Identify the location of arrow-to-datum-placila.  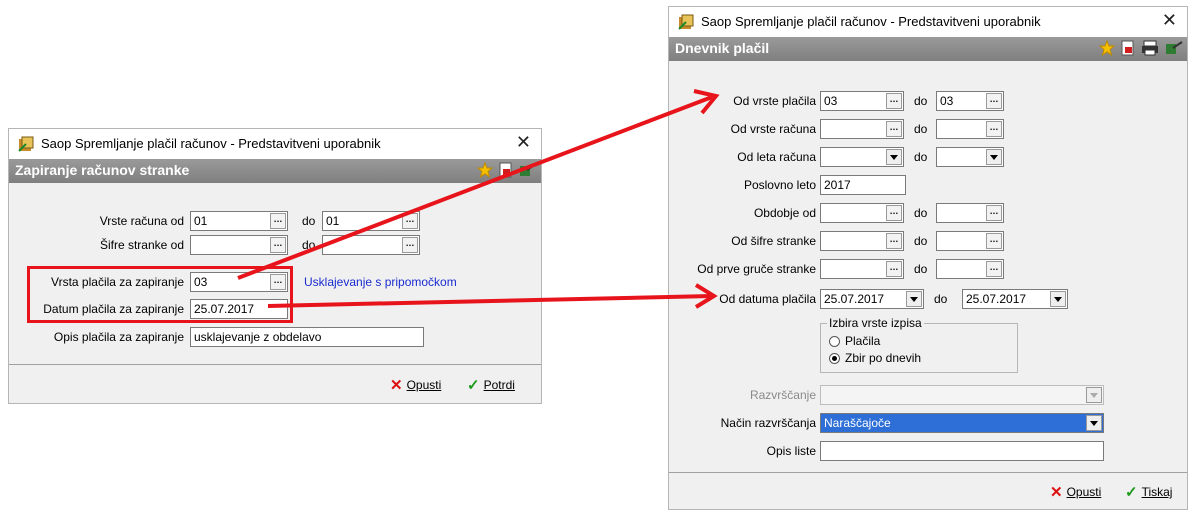
(490, 301).